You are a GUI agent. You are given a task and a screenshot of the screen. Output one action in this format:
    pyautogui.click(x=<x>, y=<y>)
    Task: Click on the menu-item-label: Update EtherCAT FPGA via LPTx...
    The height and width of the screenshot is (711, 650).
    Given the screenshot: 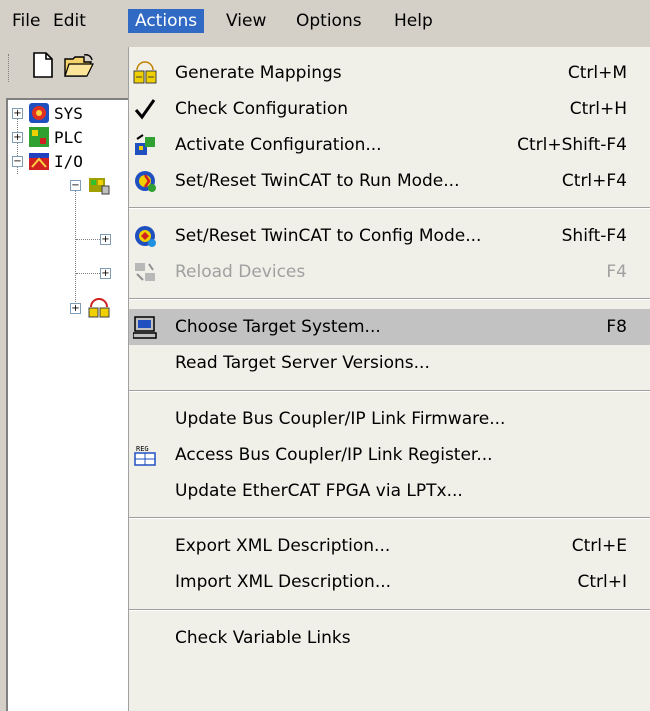 What is the action you would take?
    pyautogui.click(x=319, y=491)
    